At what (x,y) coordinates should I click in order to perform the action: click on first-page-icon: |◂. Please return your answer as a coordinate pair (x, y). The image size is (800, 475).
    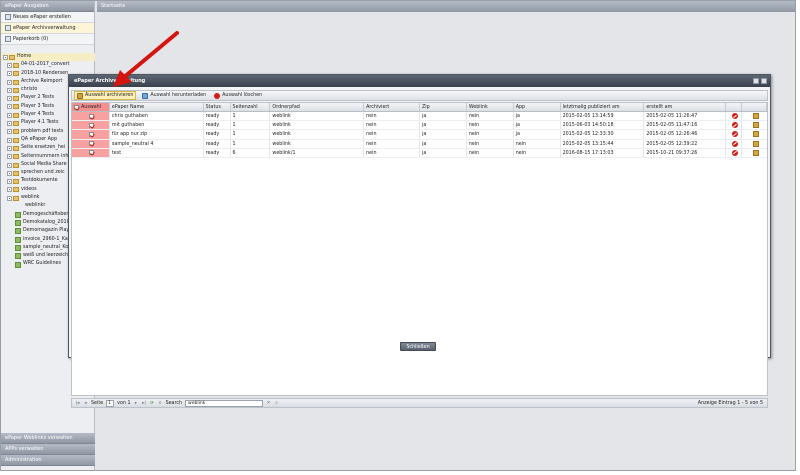
    Looking at the image, I should click on (77, 403).